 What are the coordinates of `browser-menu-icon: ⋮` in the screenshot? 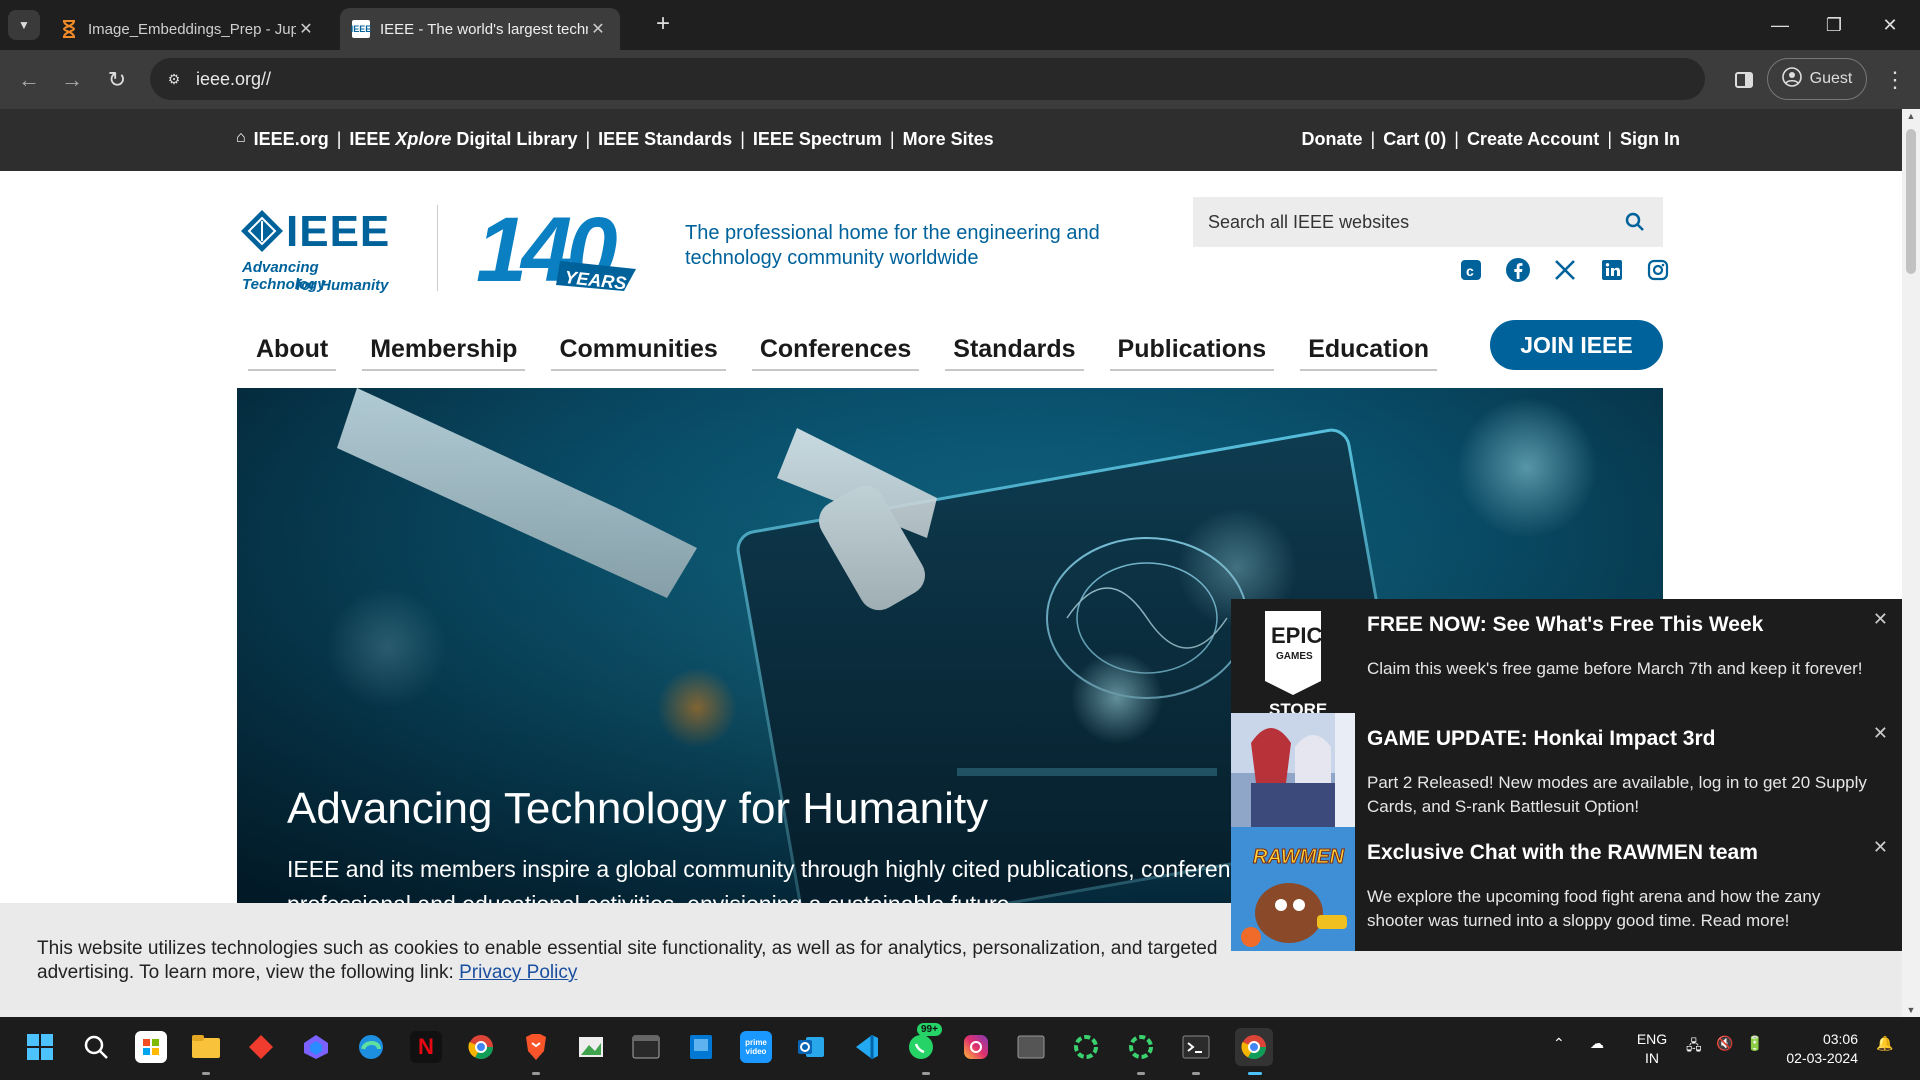 It's located at (1895, 80).